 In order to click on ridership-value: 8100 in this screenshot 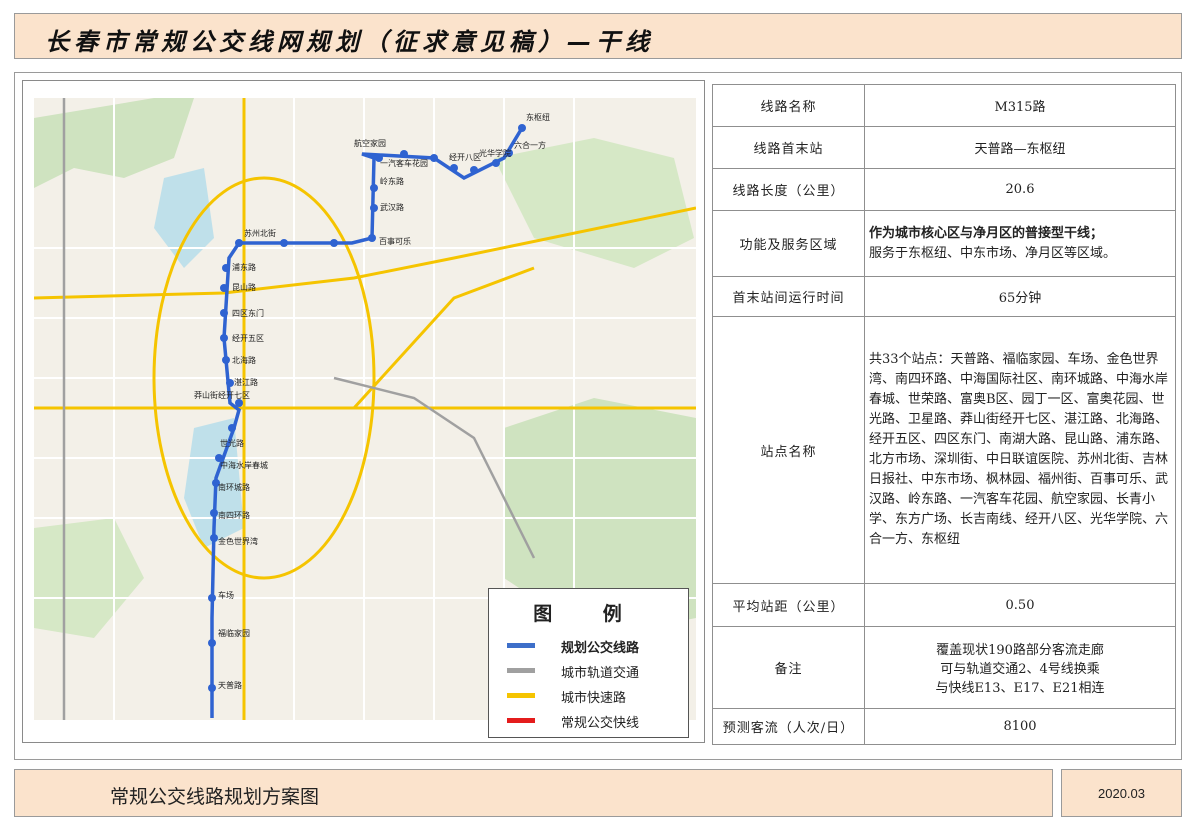, I will do `click(1020, 726)`.